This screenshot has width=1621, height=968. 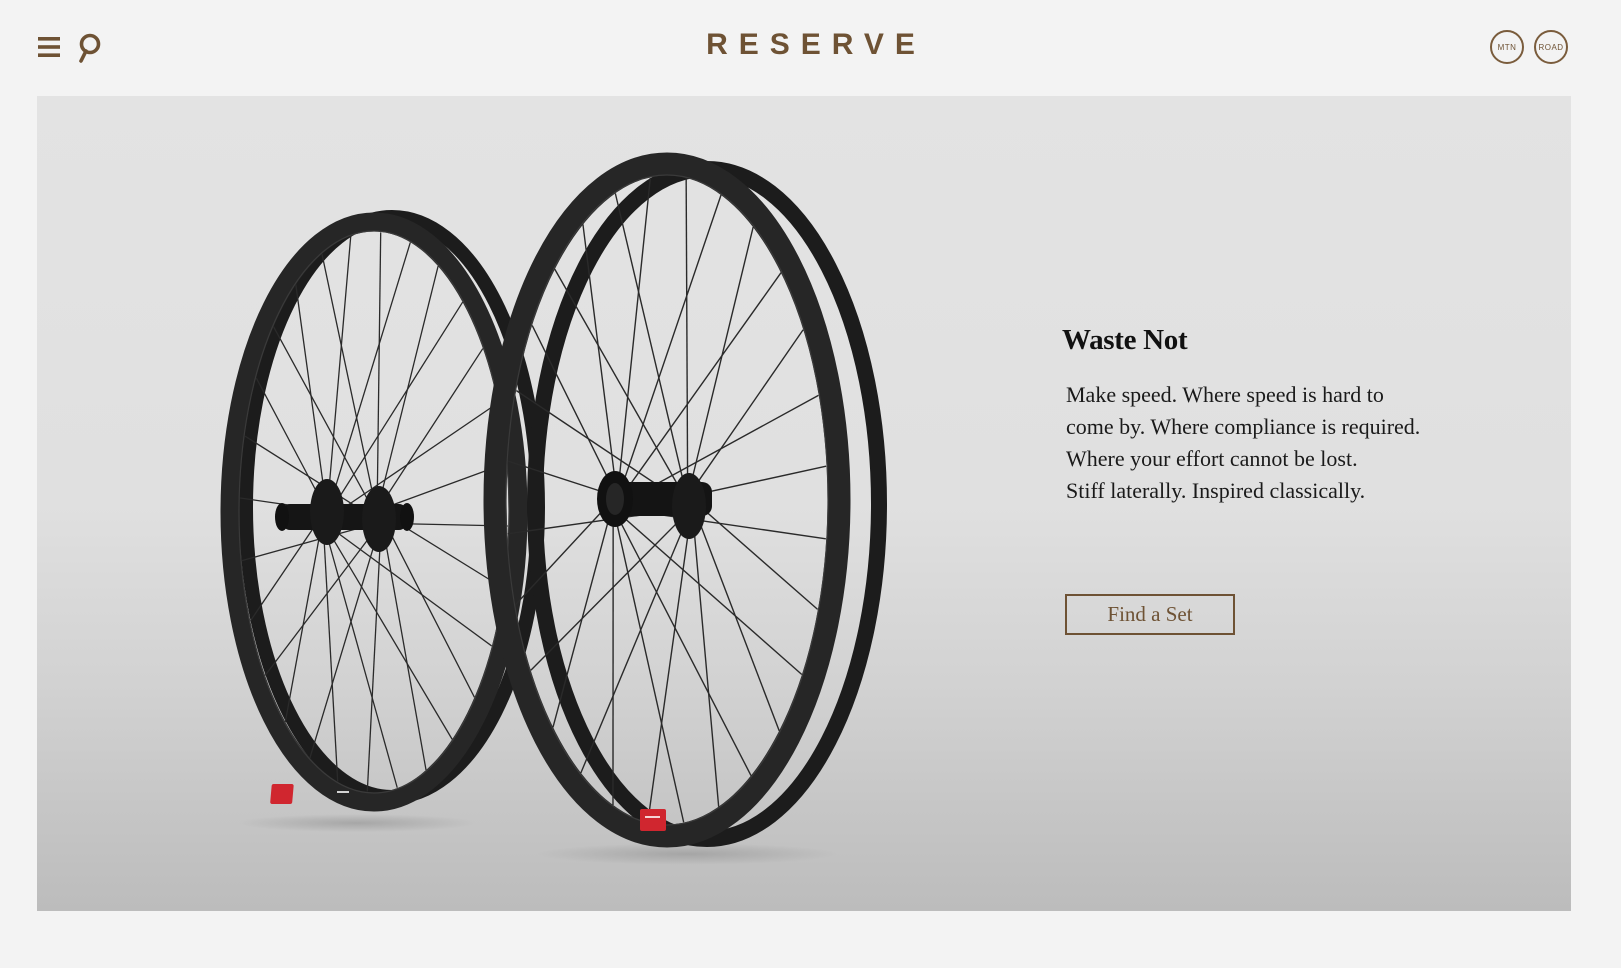 What do you see at coordinates (1150, 614) in the screenshot?
I see `find-a-set-button: Find a Set` at bounding box center [1150, 614].